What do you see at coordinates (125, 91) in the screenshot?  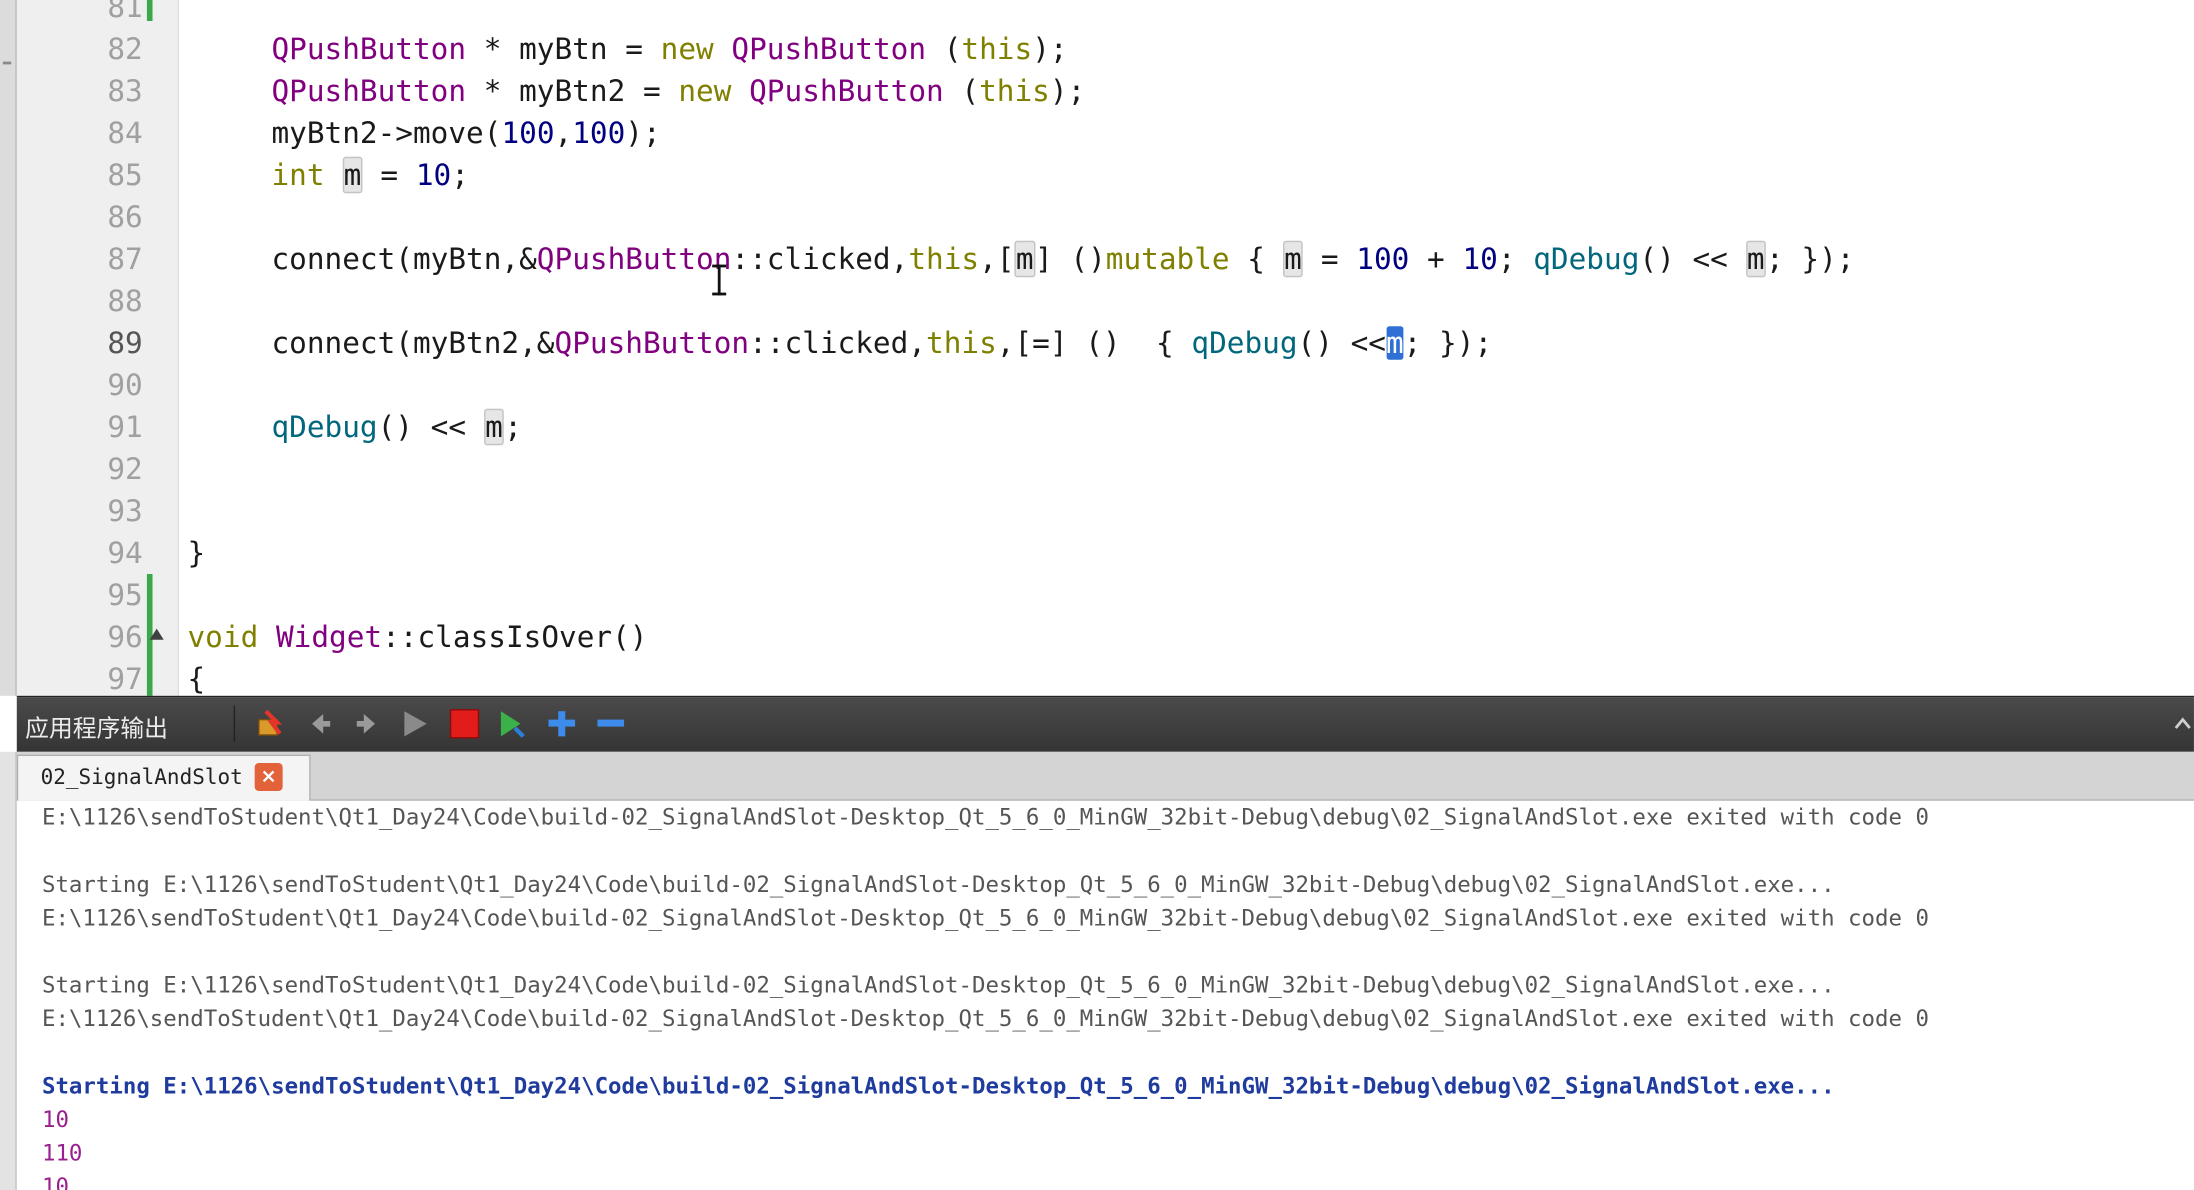 I see `line-number: 83` at bounding box center [125, 91].